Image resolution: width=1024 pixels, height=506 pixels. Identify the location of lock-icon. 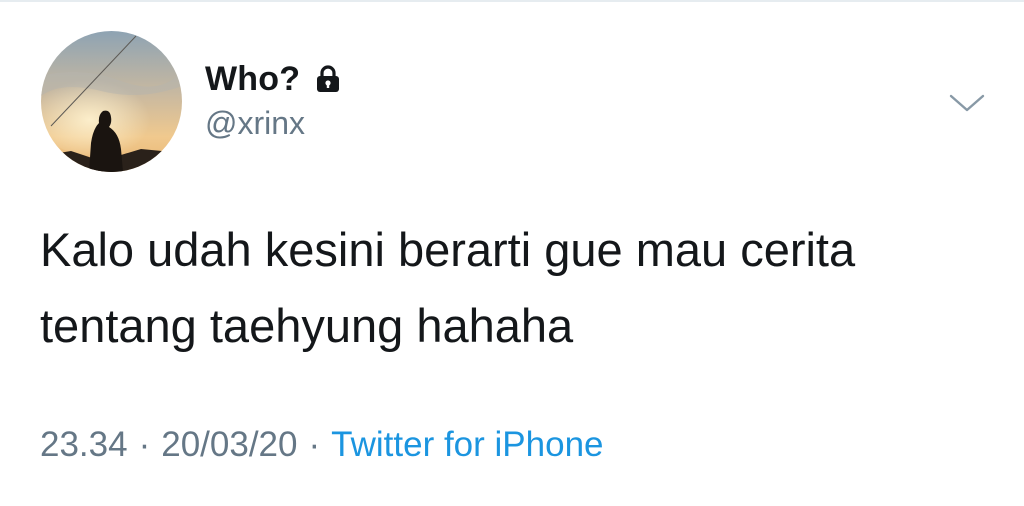
(328, 79).